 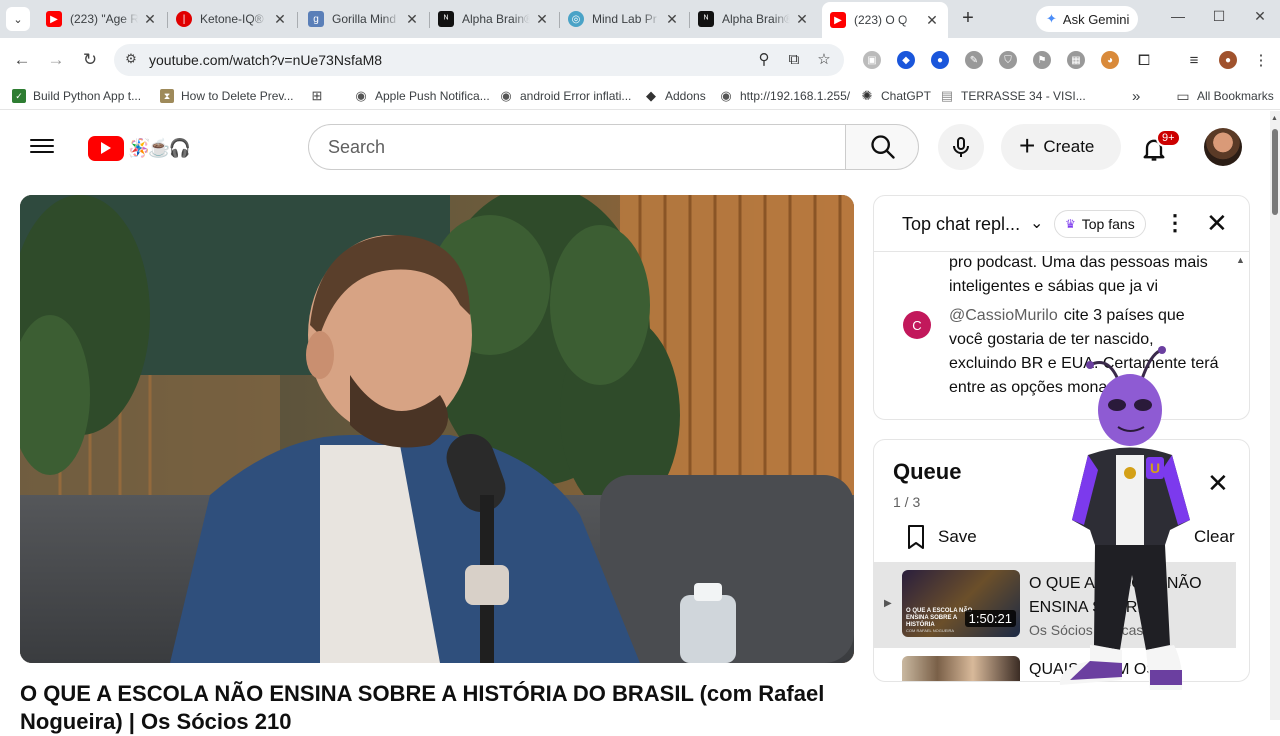 What do you see at coordinates (1225, 96) in the screenshot?
I see `all-bookmarks-button: ▭ All Bookmarks` at bounding box center [1225, 96].